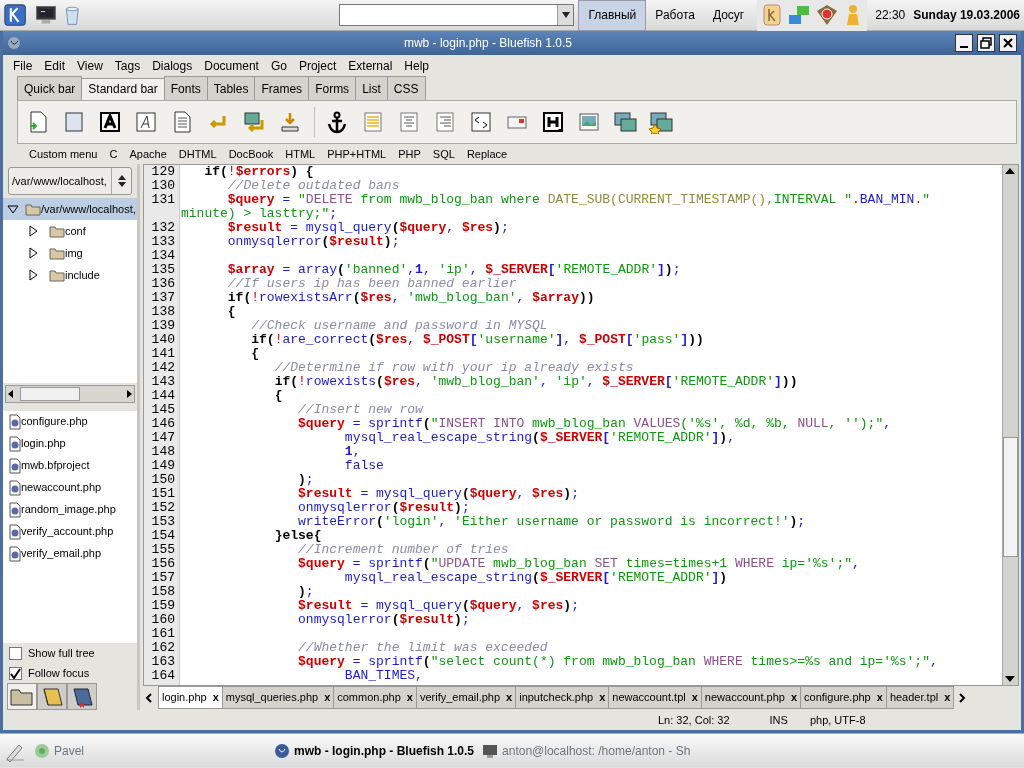  What do you see at coordinates (416, 66) in the screenshot?
I see `menu-item: Help` at bounding box center [416, 66].